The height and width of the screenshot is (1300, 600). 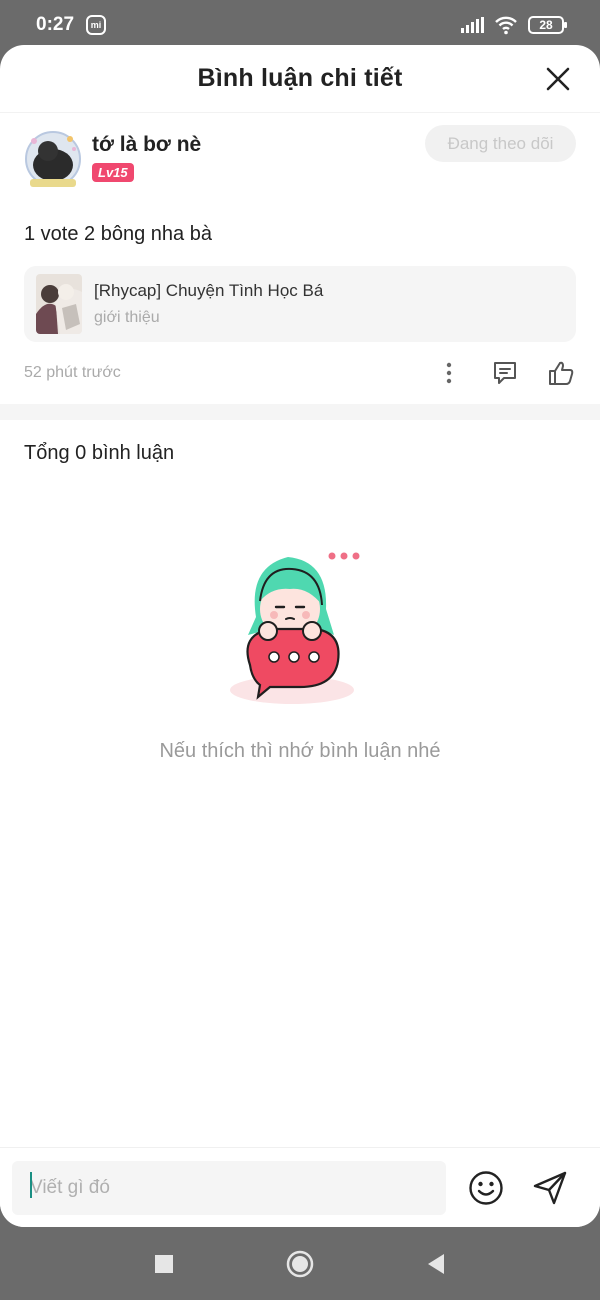 I want to click on more-options-icon, so click(x=449, y=373).